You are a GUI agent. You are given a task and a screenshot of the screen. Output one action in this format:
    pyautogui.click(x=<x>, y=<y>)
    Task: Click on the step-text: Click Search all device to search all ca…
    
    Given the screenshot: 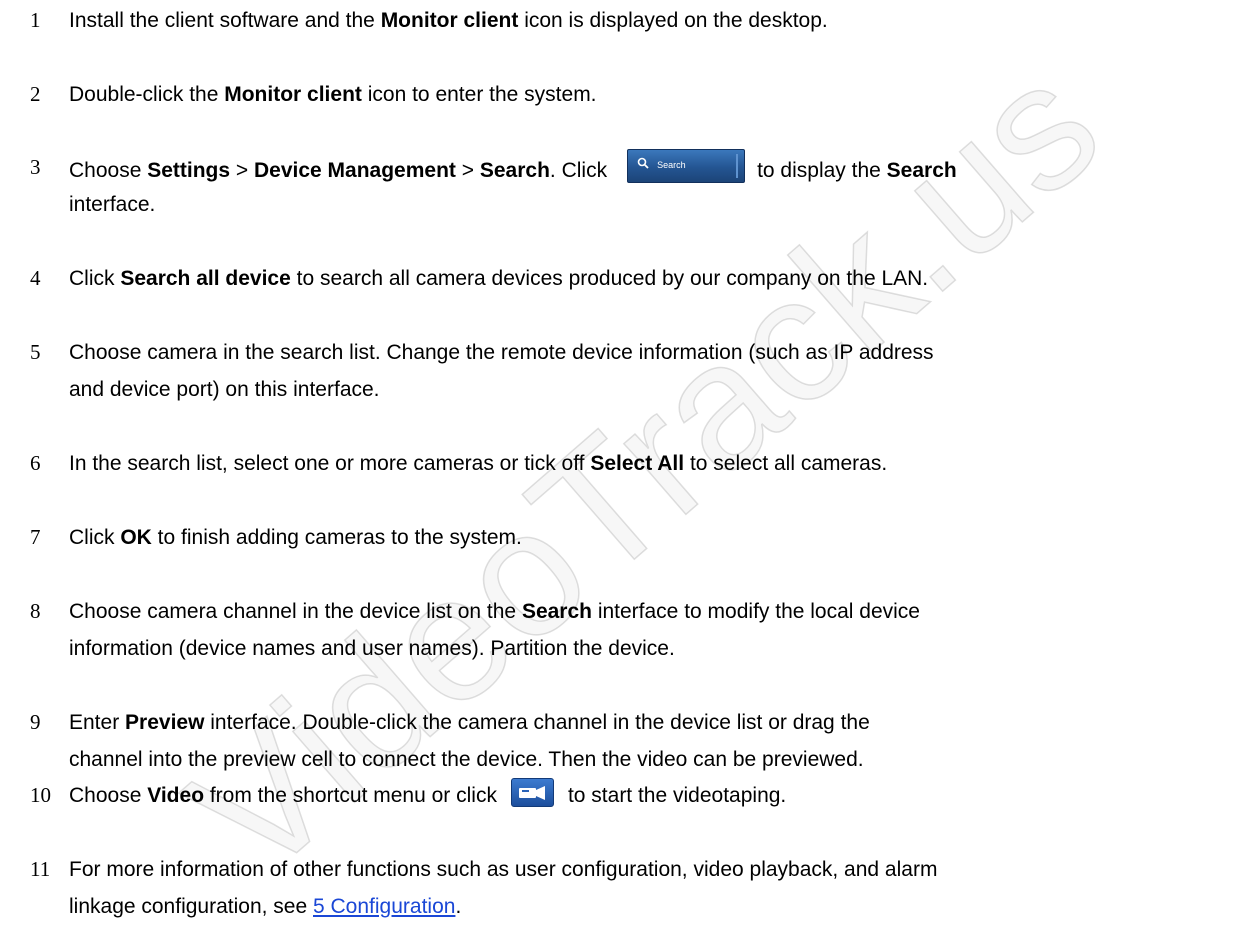 What is the action you would take?
    pyautogui.click(x=499, y=278)
    